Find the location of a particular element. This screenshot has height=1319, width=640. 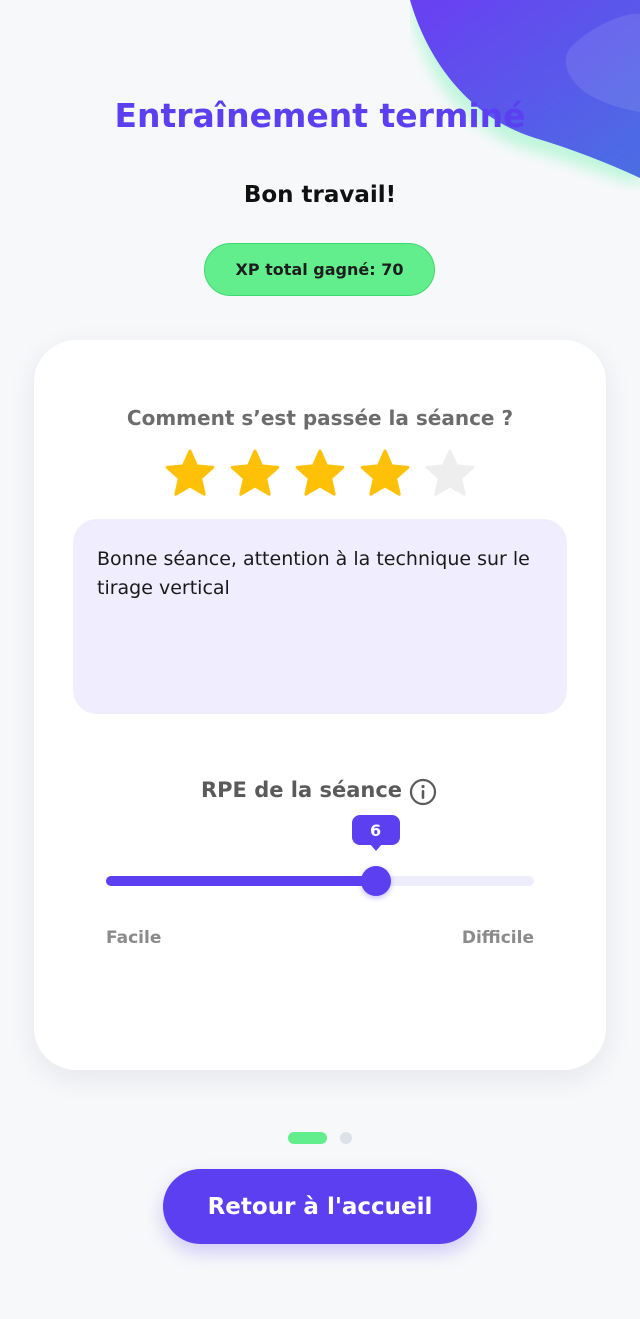

page-indicator is located at coordinates (320, 1138).